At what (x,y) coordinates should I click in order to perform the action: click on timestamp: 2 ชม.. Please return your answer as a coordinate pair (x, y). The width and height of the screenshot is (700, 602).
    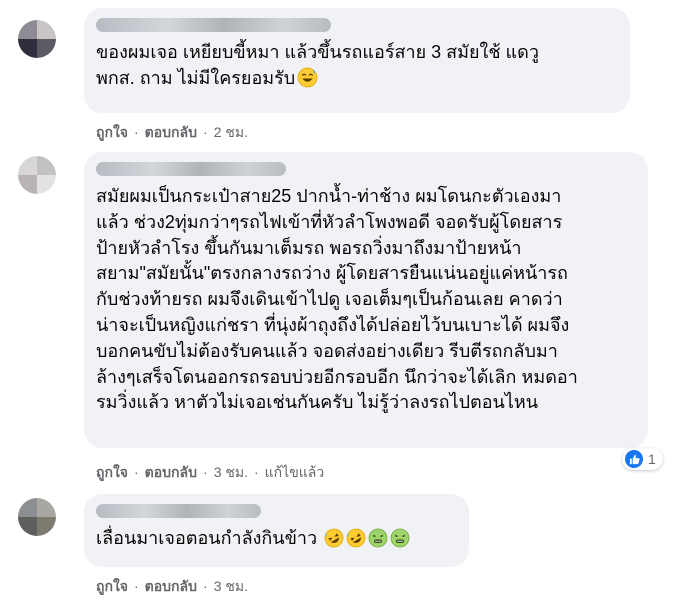
    Looking at the image, I should click on (231, 132).